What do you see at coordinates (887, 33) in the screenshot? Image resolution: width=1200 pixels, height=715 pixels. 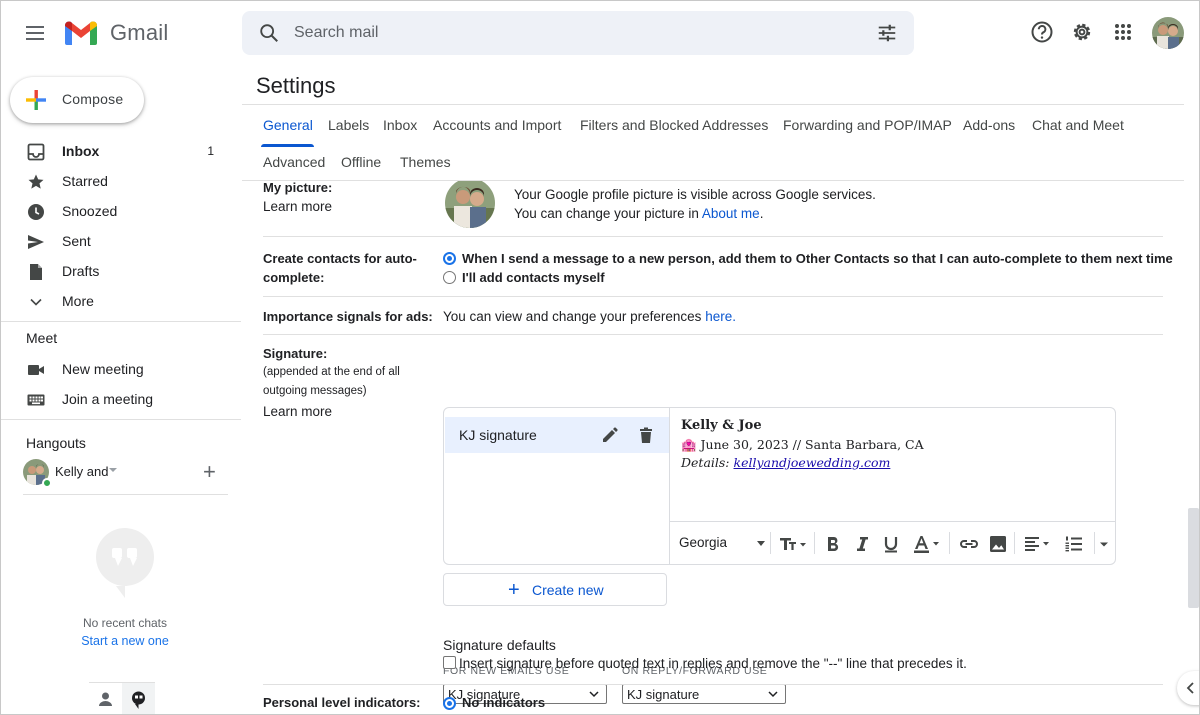 I see `search-options-icon` at bounding box center [887, 33].